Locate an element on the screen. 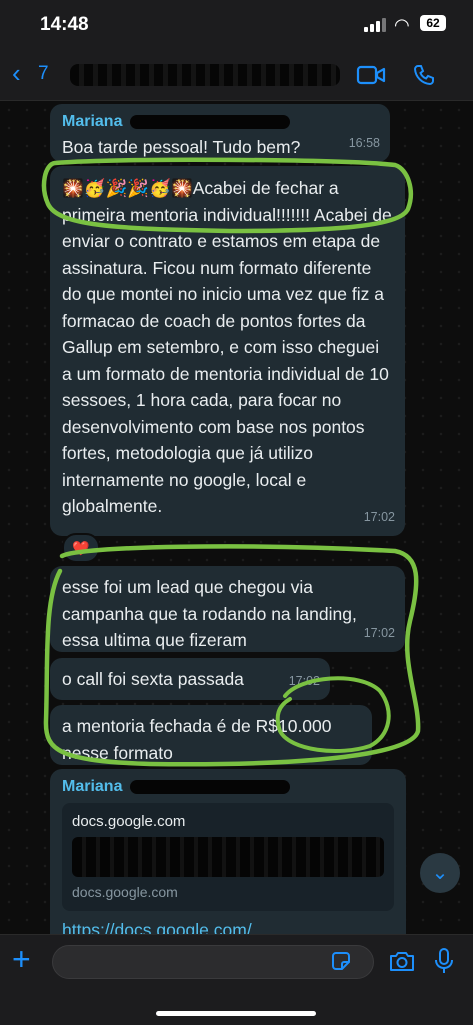  home-indicator is located at coordinates (236, 1013).